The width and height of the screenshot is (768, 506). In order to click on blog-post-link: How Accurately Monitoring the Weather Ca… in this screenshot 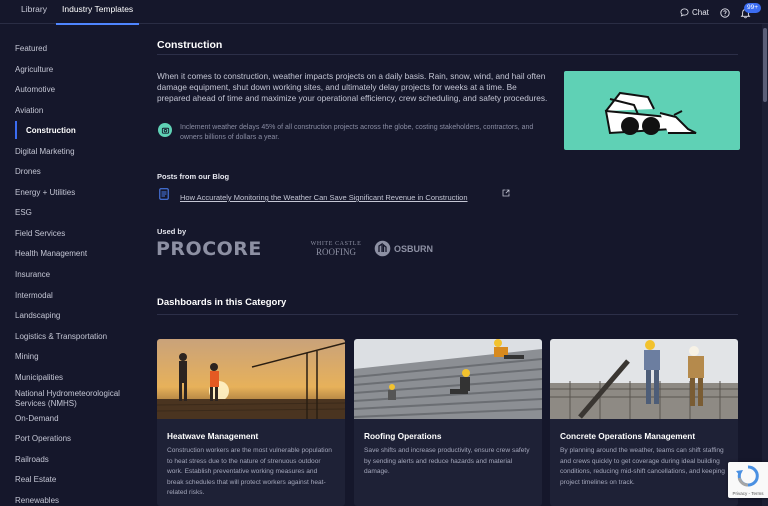, I will do `click(324, 197)`.